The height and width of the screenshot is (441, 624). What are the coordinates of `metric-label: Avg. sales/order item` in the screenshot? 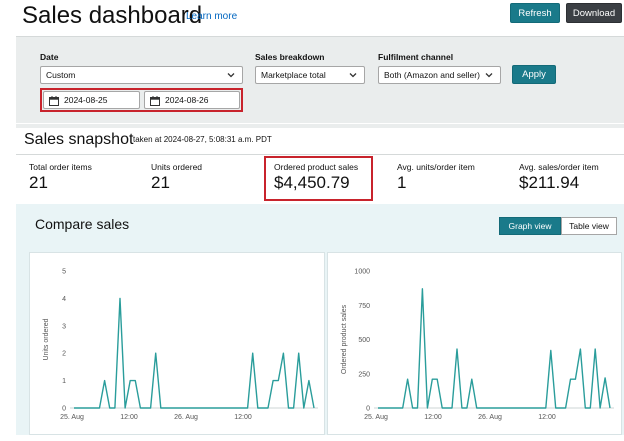 It's located at (559, 167).